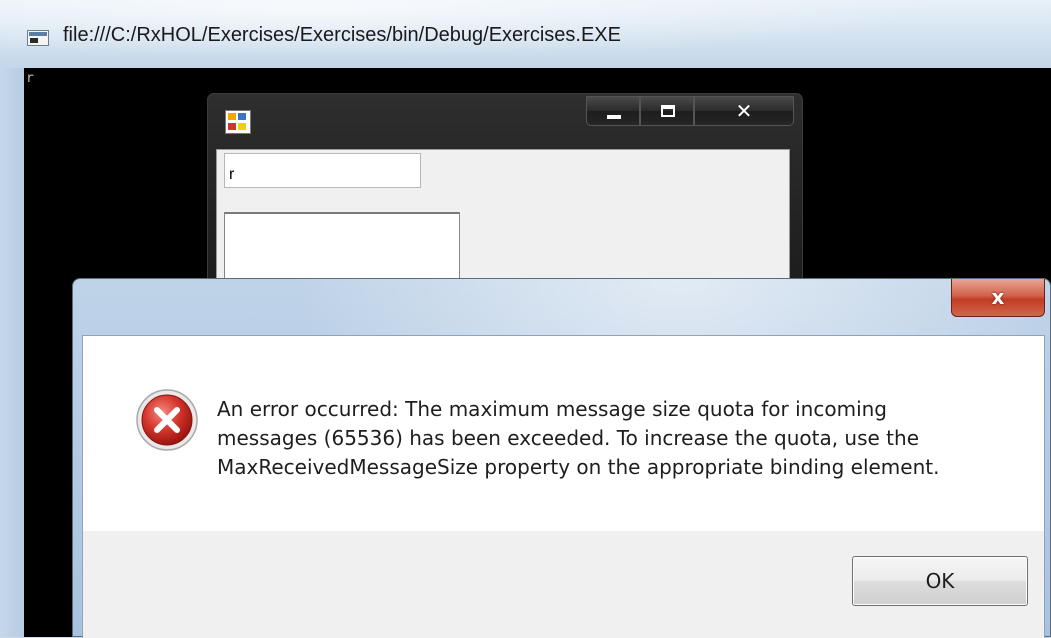 The width and height of the screenshot is (1051, 638). I want to click on close-icon: x, so click(998, 297).